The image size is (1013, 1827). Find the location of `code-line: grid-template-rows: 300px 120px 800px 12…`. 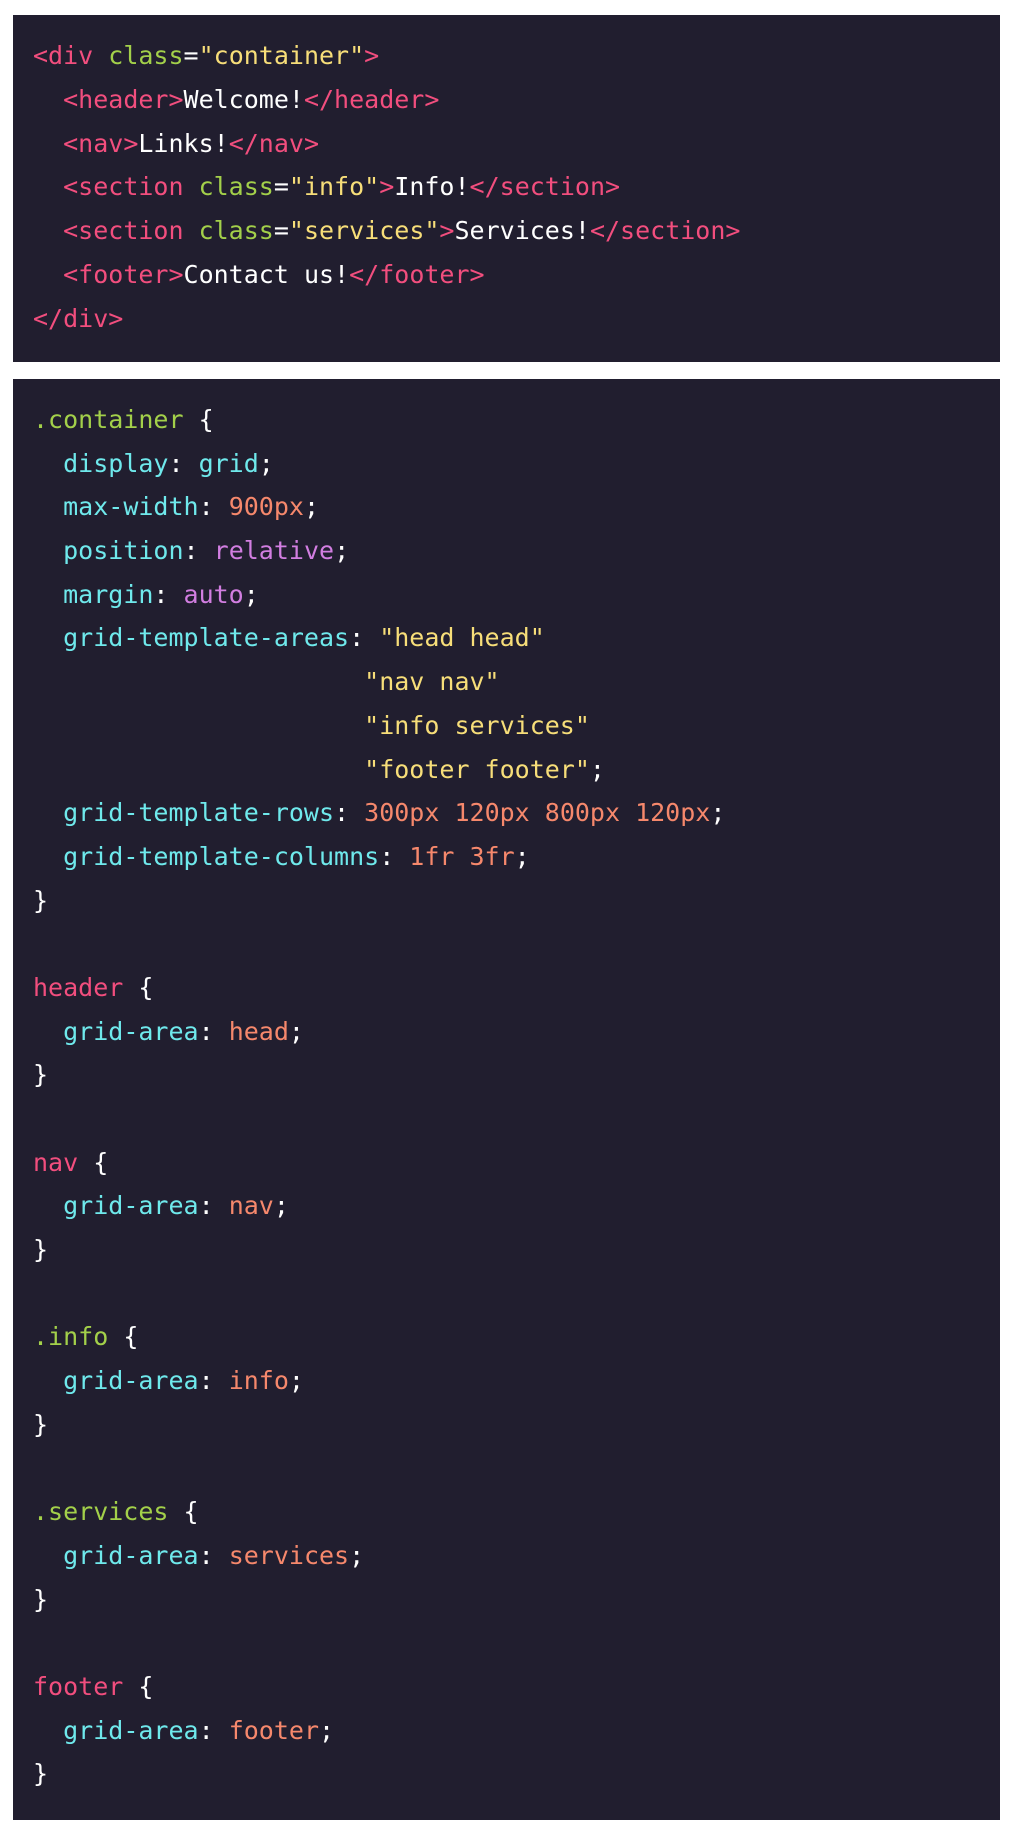

code-line: grid-template-rows: 300px 120px 800px 12… is located at coordinates (516, 813).